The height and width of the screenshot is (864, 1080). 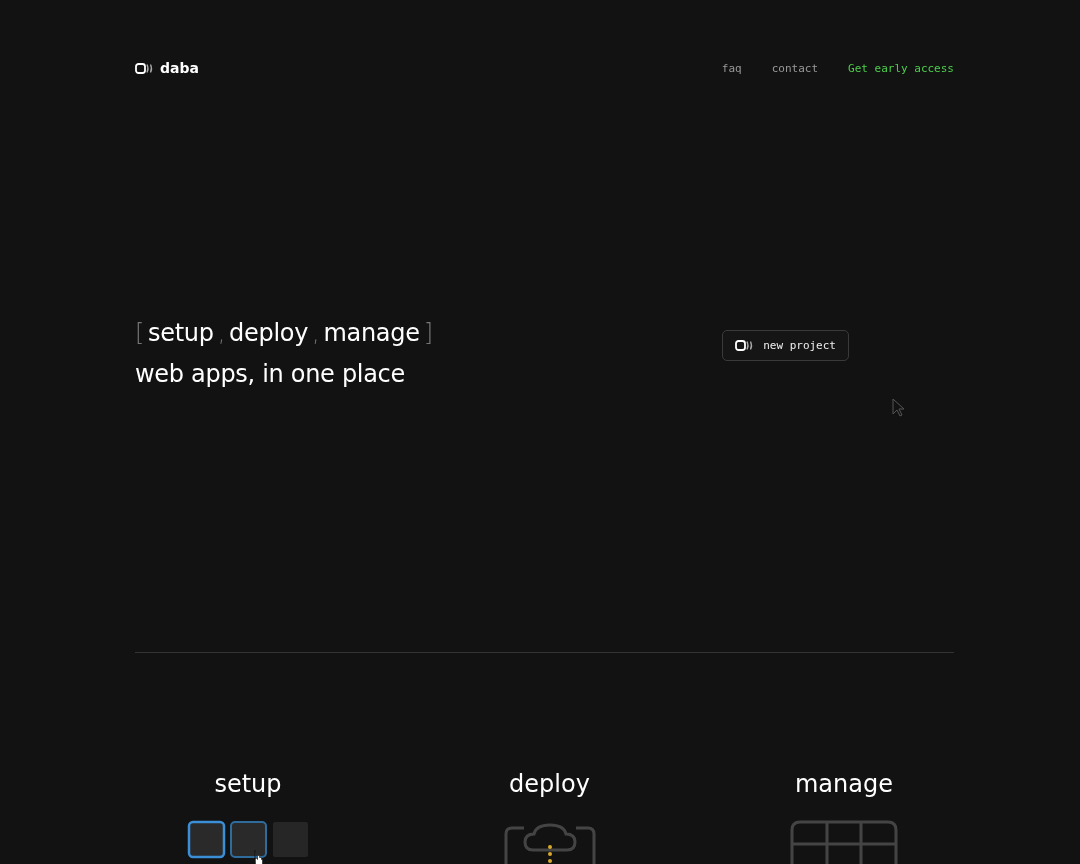 I want to click on nav-link: faq, so click(x=731, y=68).